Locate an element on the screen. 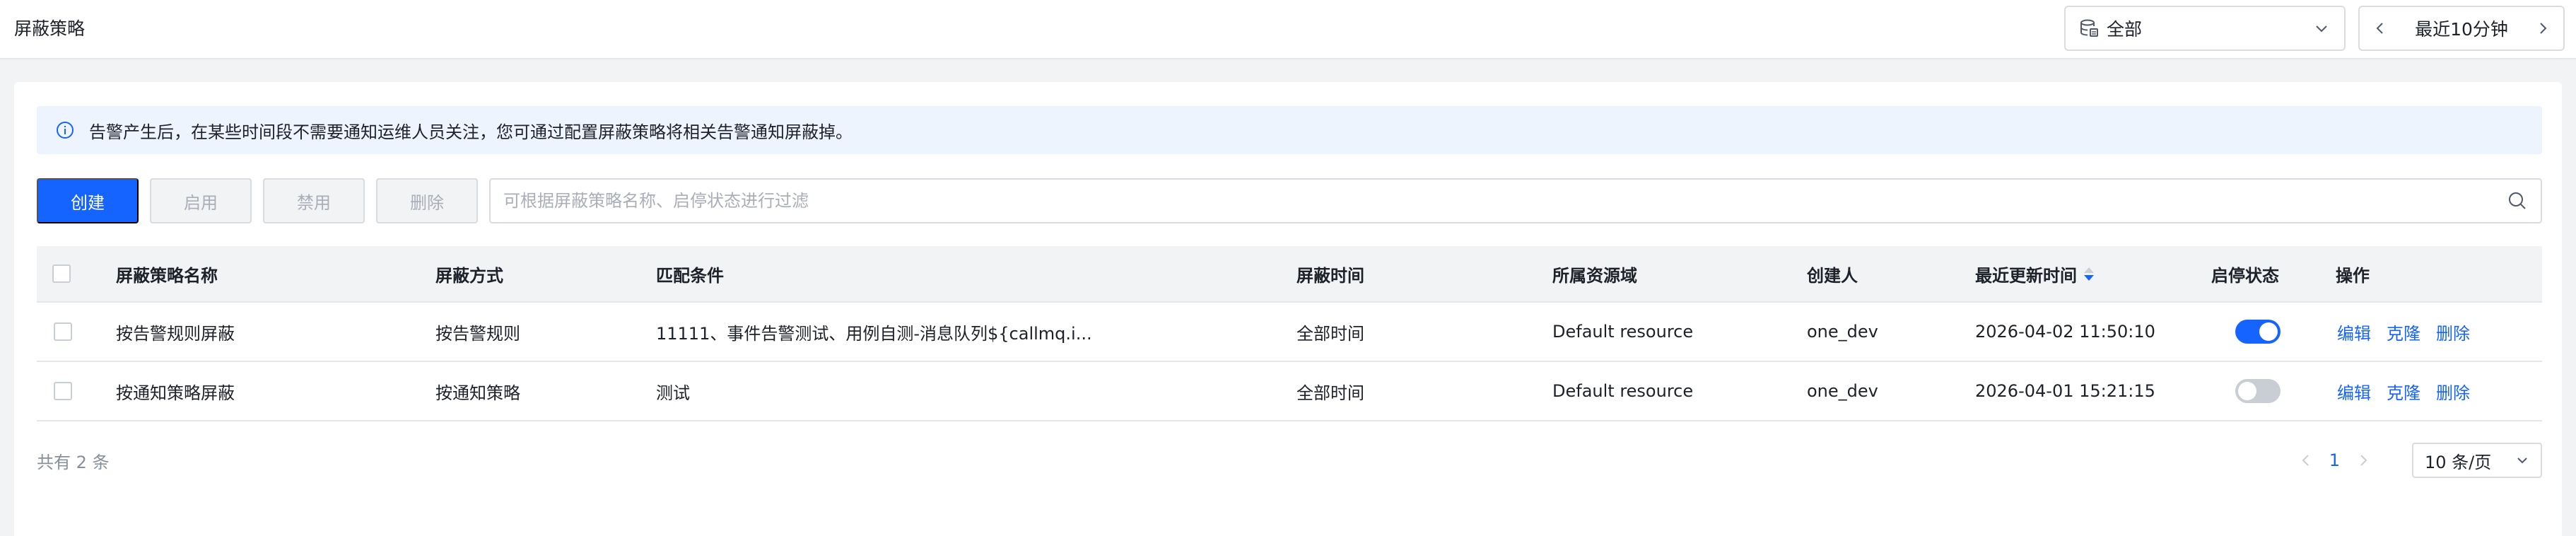 The image size is (2576, 536). chevron-right-icon is located at coordinates (2543, 28).